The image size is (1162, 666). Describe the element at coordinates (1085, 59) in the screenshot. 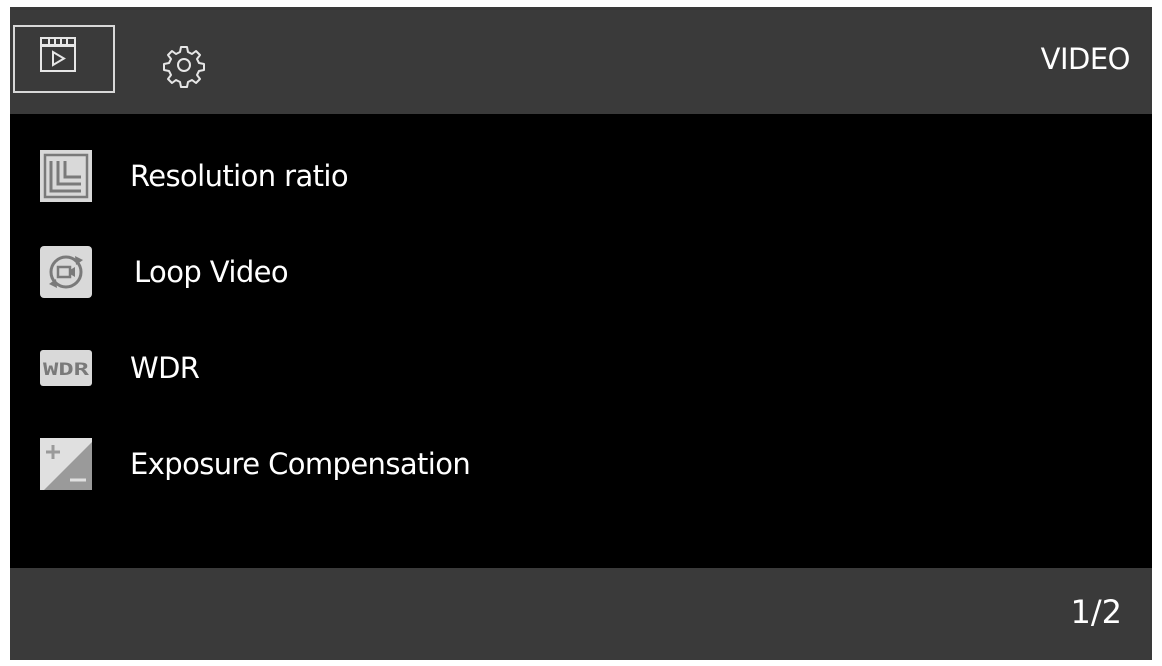

I see `mode-title: VIDEO` at that location.